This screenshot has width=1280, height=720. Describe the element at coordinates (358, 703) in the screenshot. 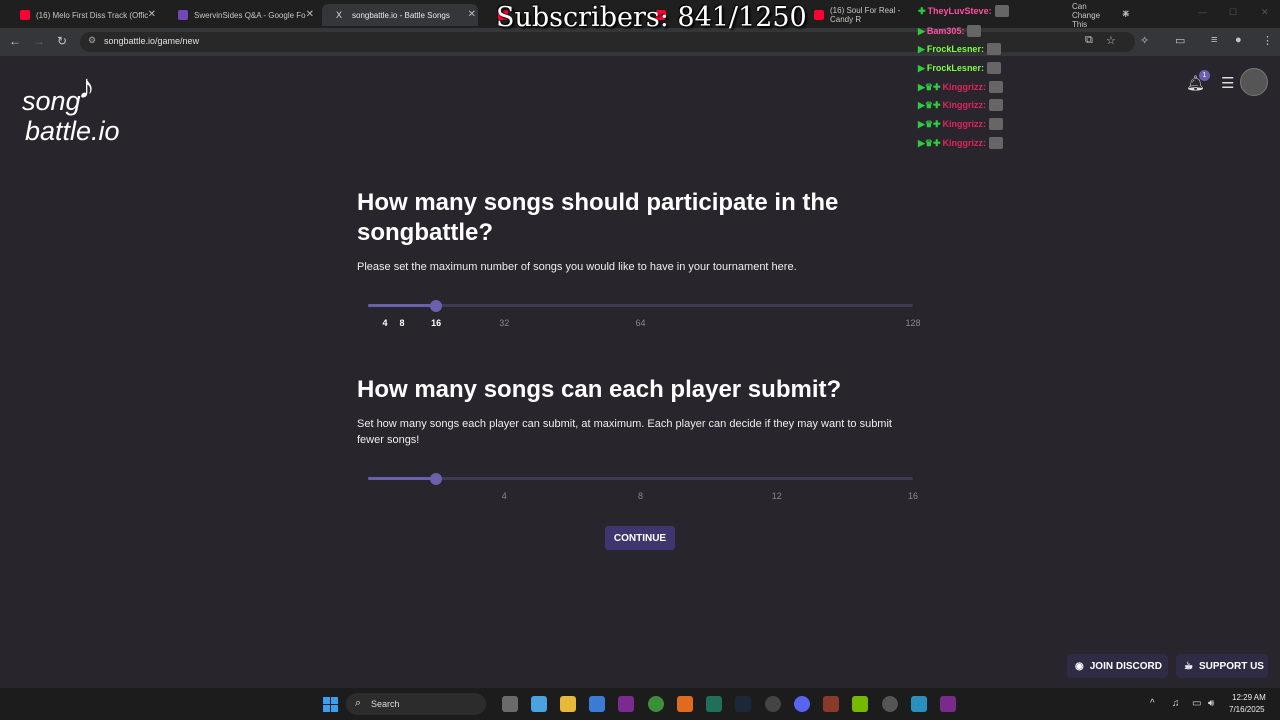

I see `search-icon: ⌕` at that location.